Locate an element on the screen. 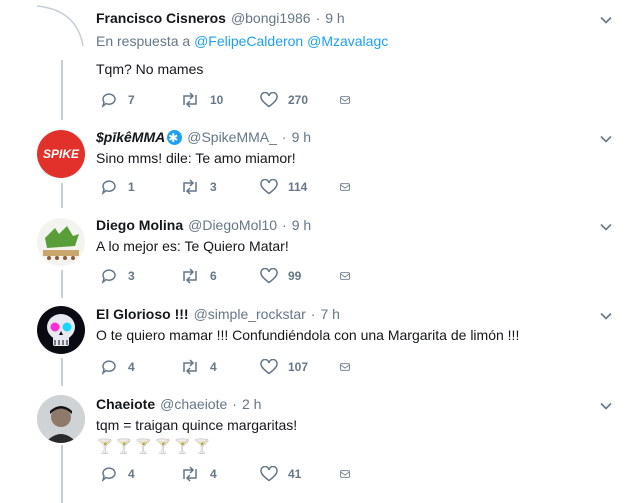 Image resolution: width=637 pixels, height=503 pixels. retweet-button: 6 is located at coordinates (220, 276).